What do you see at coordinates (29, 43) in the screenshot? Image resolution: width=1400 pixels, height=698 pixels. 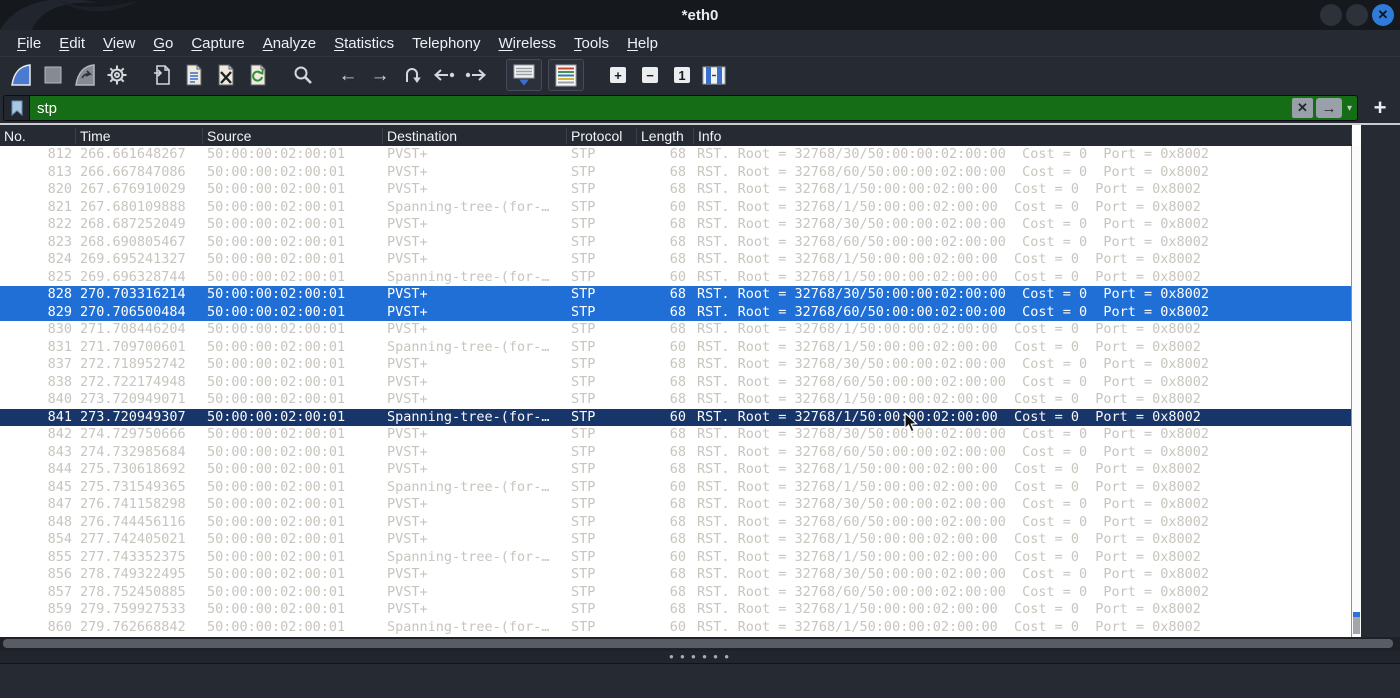 I see `menu-file: File` at bounding box center [29, 43].